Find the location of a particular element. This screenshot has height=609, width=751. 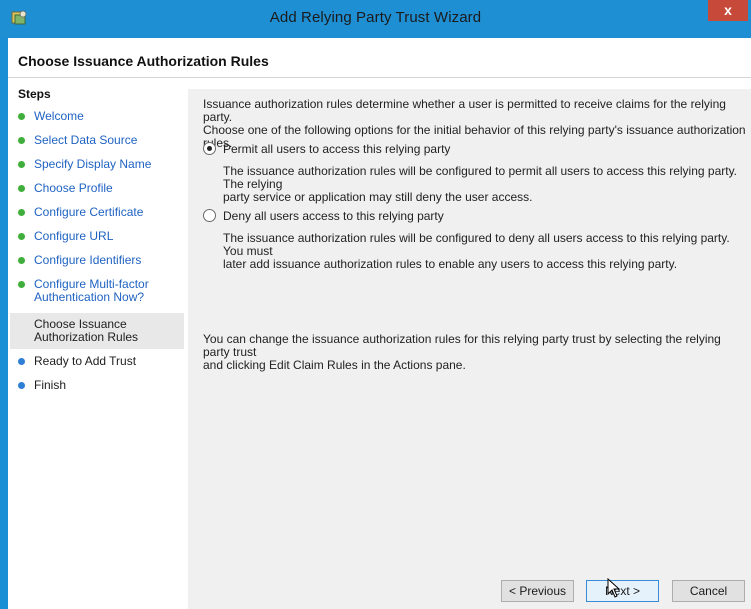

step-label: Ready to Add Trust is located at coordinates (85, 361).